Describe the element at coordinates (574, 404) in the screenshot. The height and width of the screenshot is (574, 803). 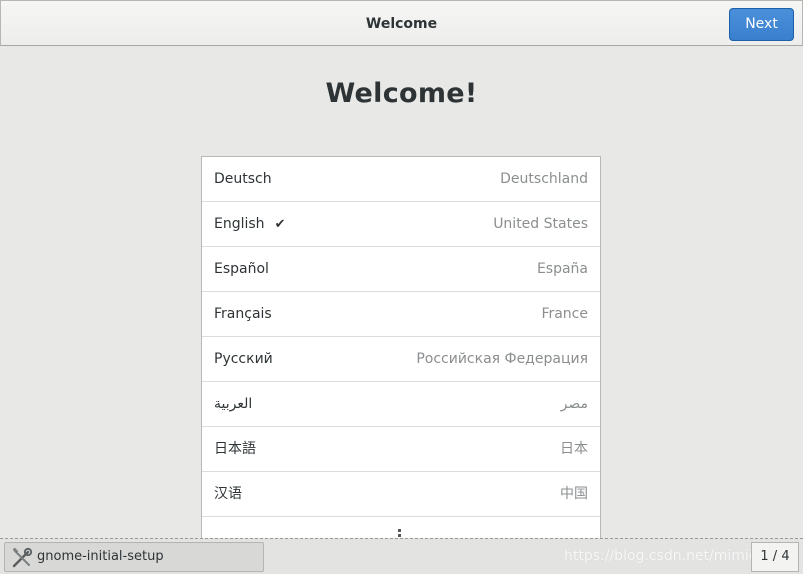
I see `language-region: مصر` at that location.